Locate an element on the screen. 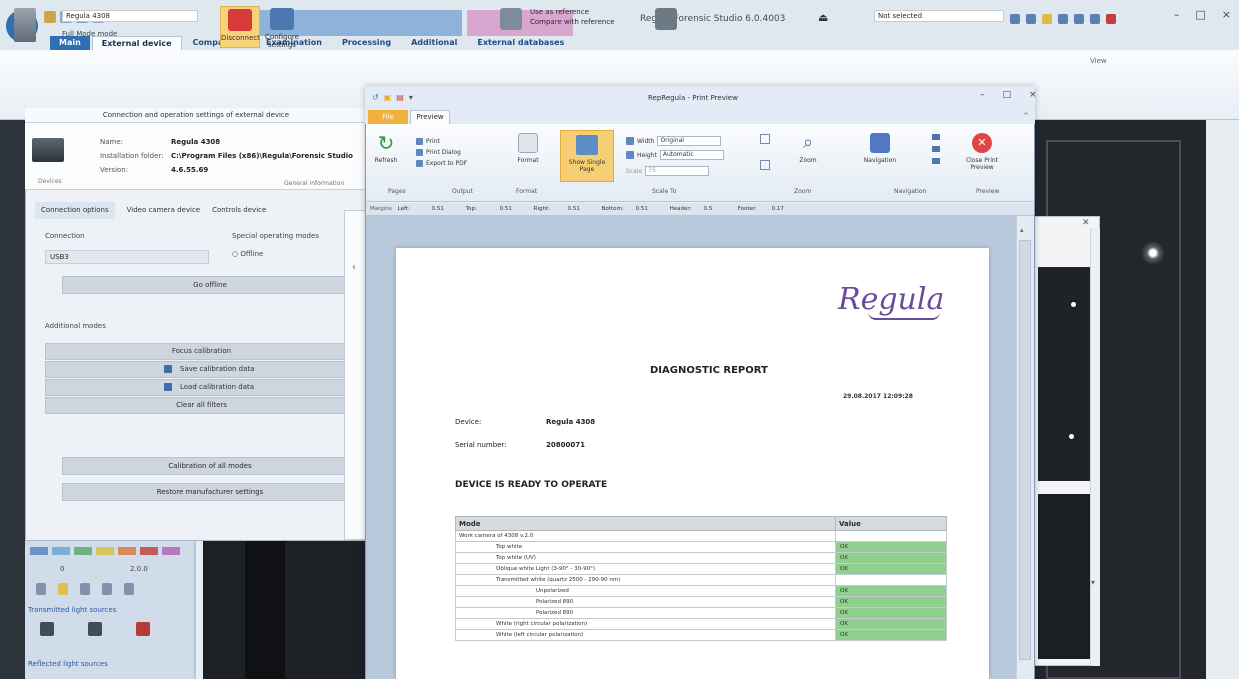 The width and height of the screenshot is (1239, 679). back-icon: ↺ is located at coordinates (375, 97).